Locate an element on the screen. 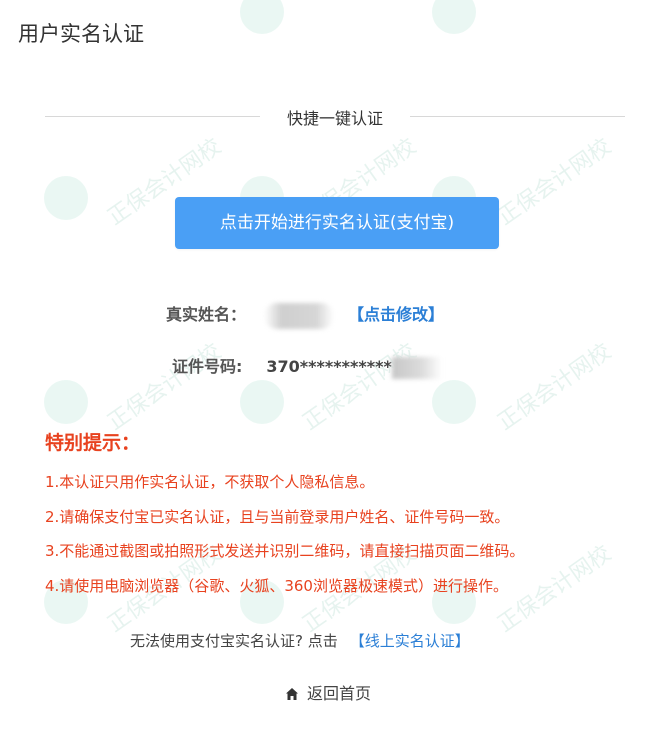 The width and height of the screenshot is (667, 734). notice-item: 3.不能通过截图或拍照形式发送并识别二维码，请直接扫描页面二维码。 is located at coordinates (285, 551).